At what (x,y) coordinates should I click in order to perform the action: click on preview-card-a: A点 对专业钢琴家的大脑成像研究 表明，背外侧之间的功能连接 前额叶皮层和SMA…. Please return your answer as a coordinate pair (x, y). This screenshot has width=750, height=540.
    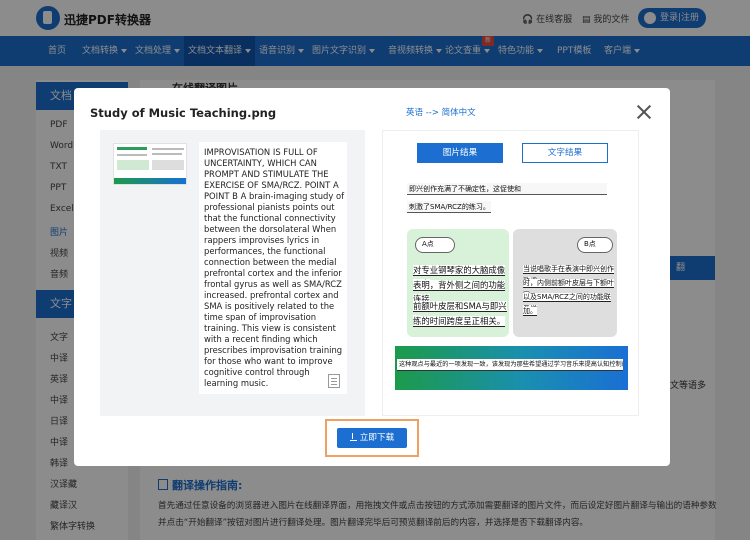
    Looking at the image, I should click on (458, 283).